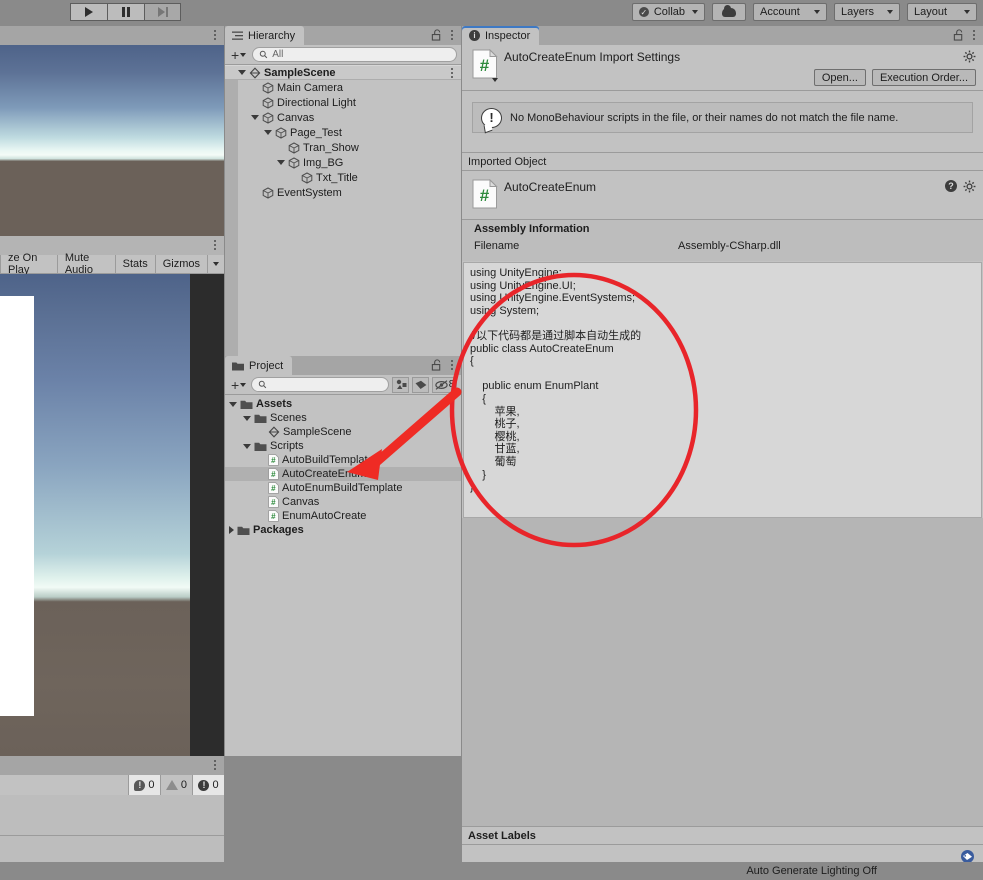 This screenshot has height=880, width=983. Describe the element at coordinates (343, 418) in the screenshot. I see `project-item-scenes: Scenes` at that location.